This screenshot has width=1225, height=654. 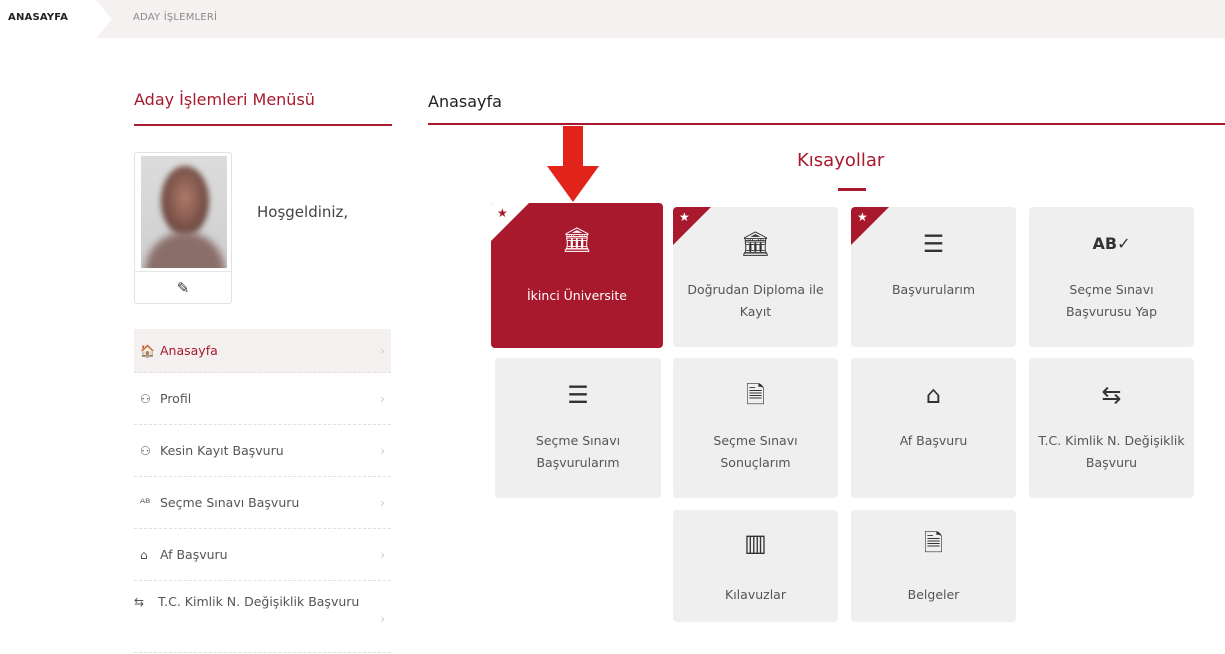 I want to click on books-icon: ▥, so click(x=755, y=543).